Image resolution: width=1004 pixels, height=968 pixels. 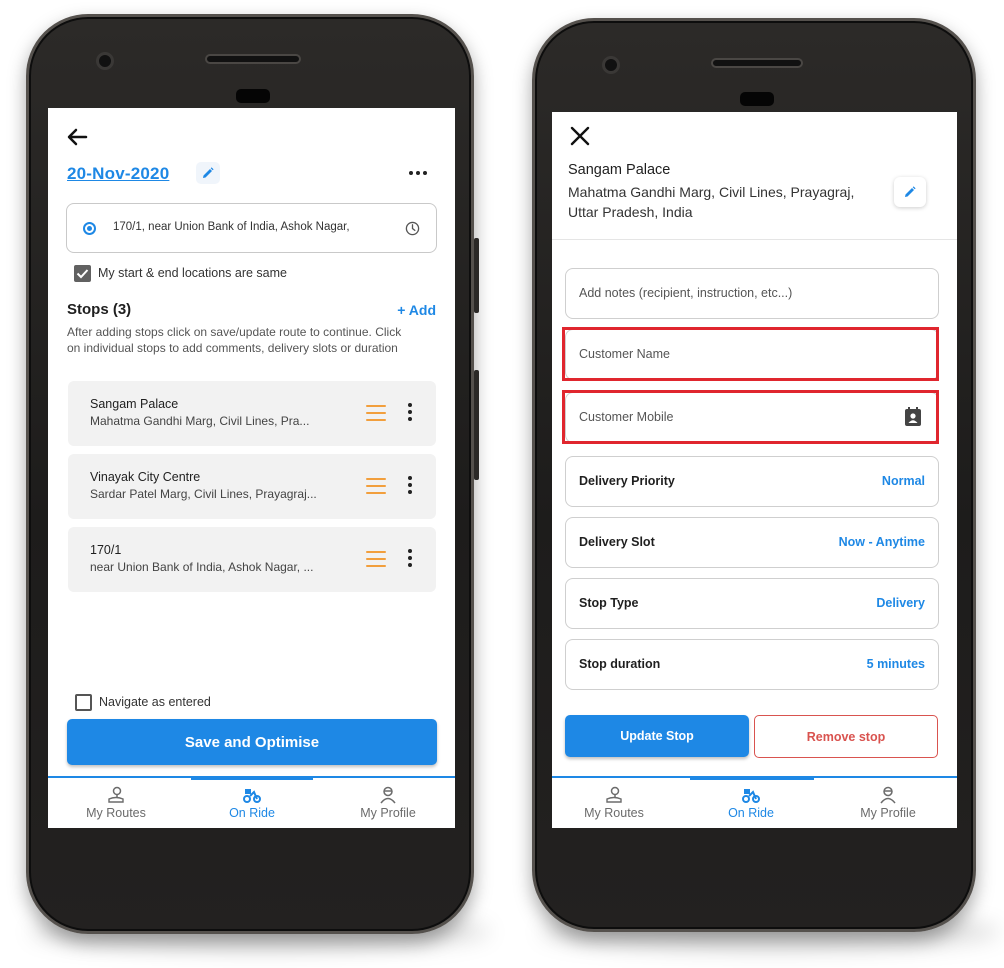 I want to click on update-stop-button: Update Stop, so click(x=657, y=736).